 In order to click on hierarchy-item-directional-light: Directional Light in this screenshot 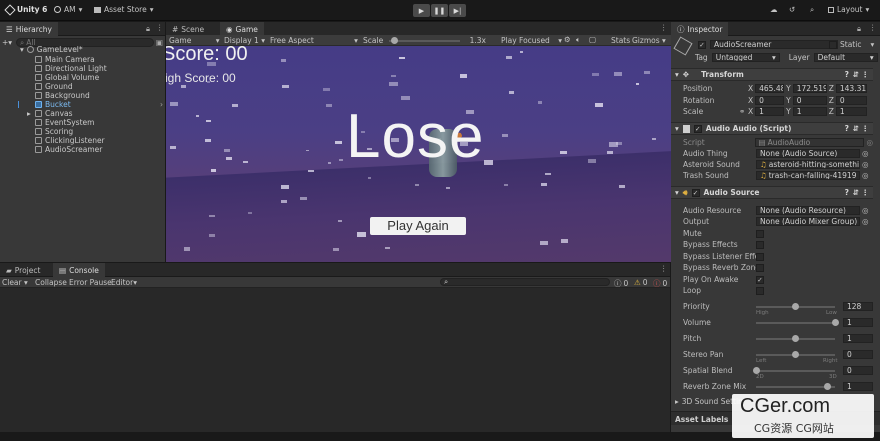, I will do `click(71, 68)`.